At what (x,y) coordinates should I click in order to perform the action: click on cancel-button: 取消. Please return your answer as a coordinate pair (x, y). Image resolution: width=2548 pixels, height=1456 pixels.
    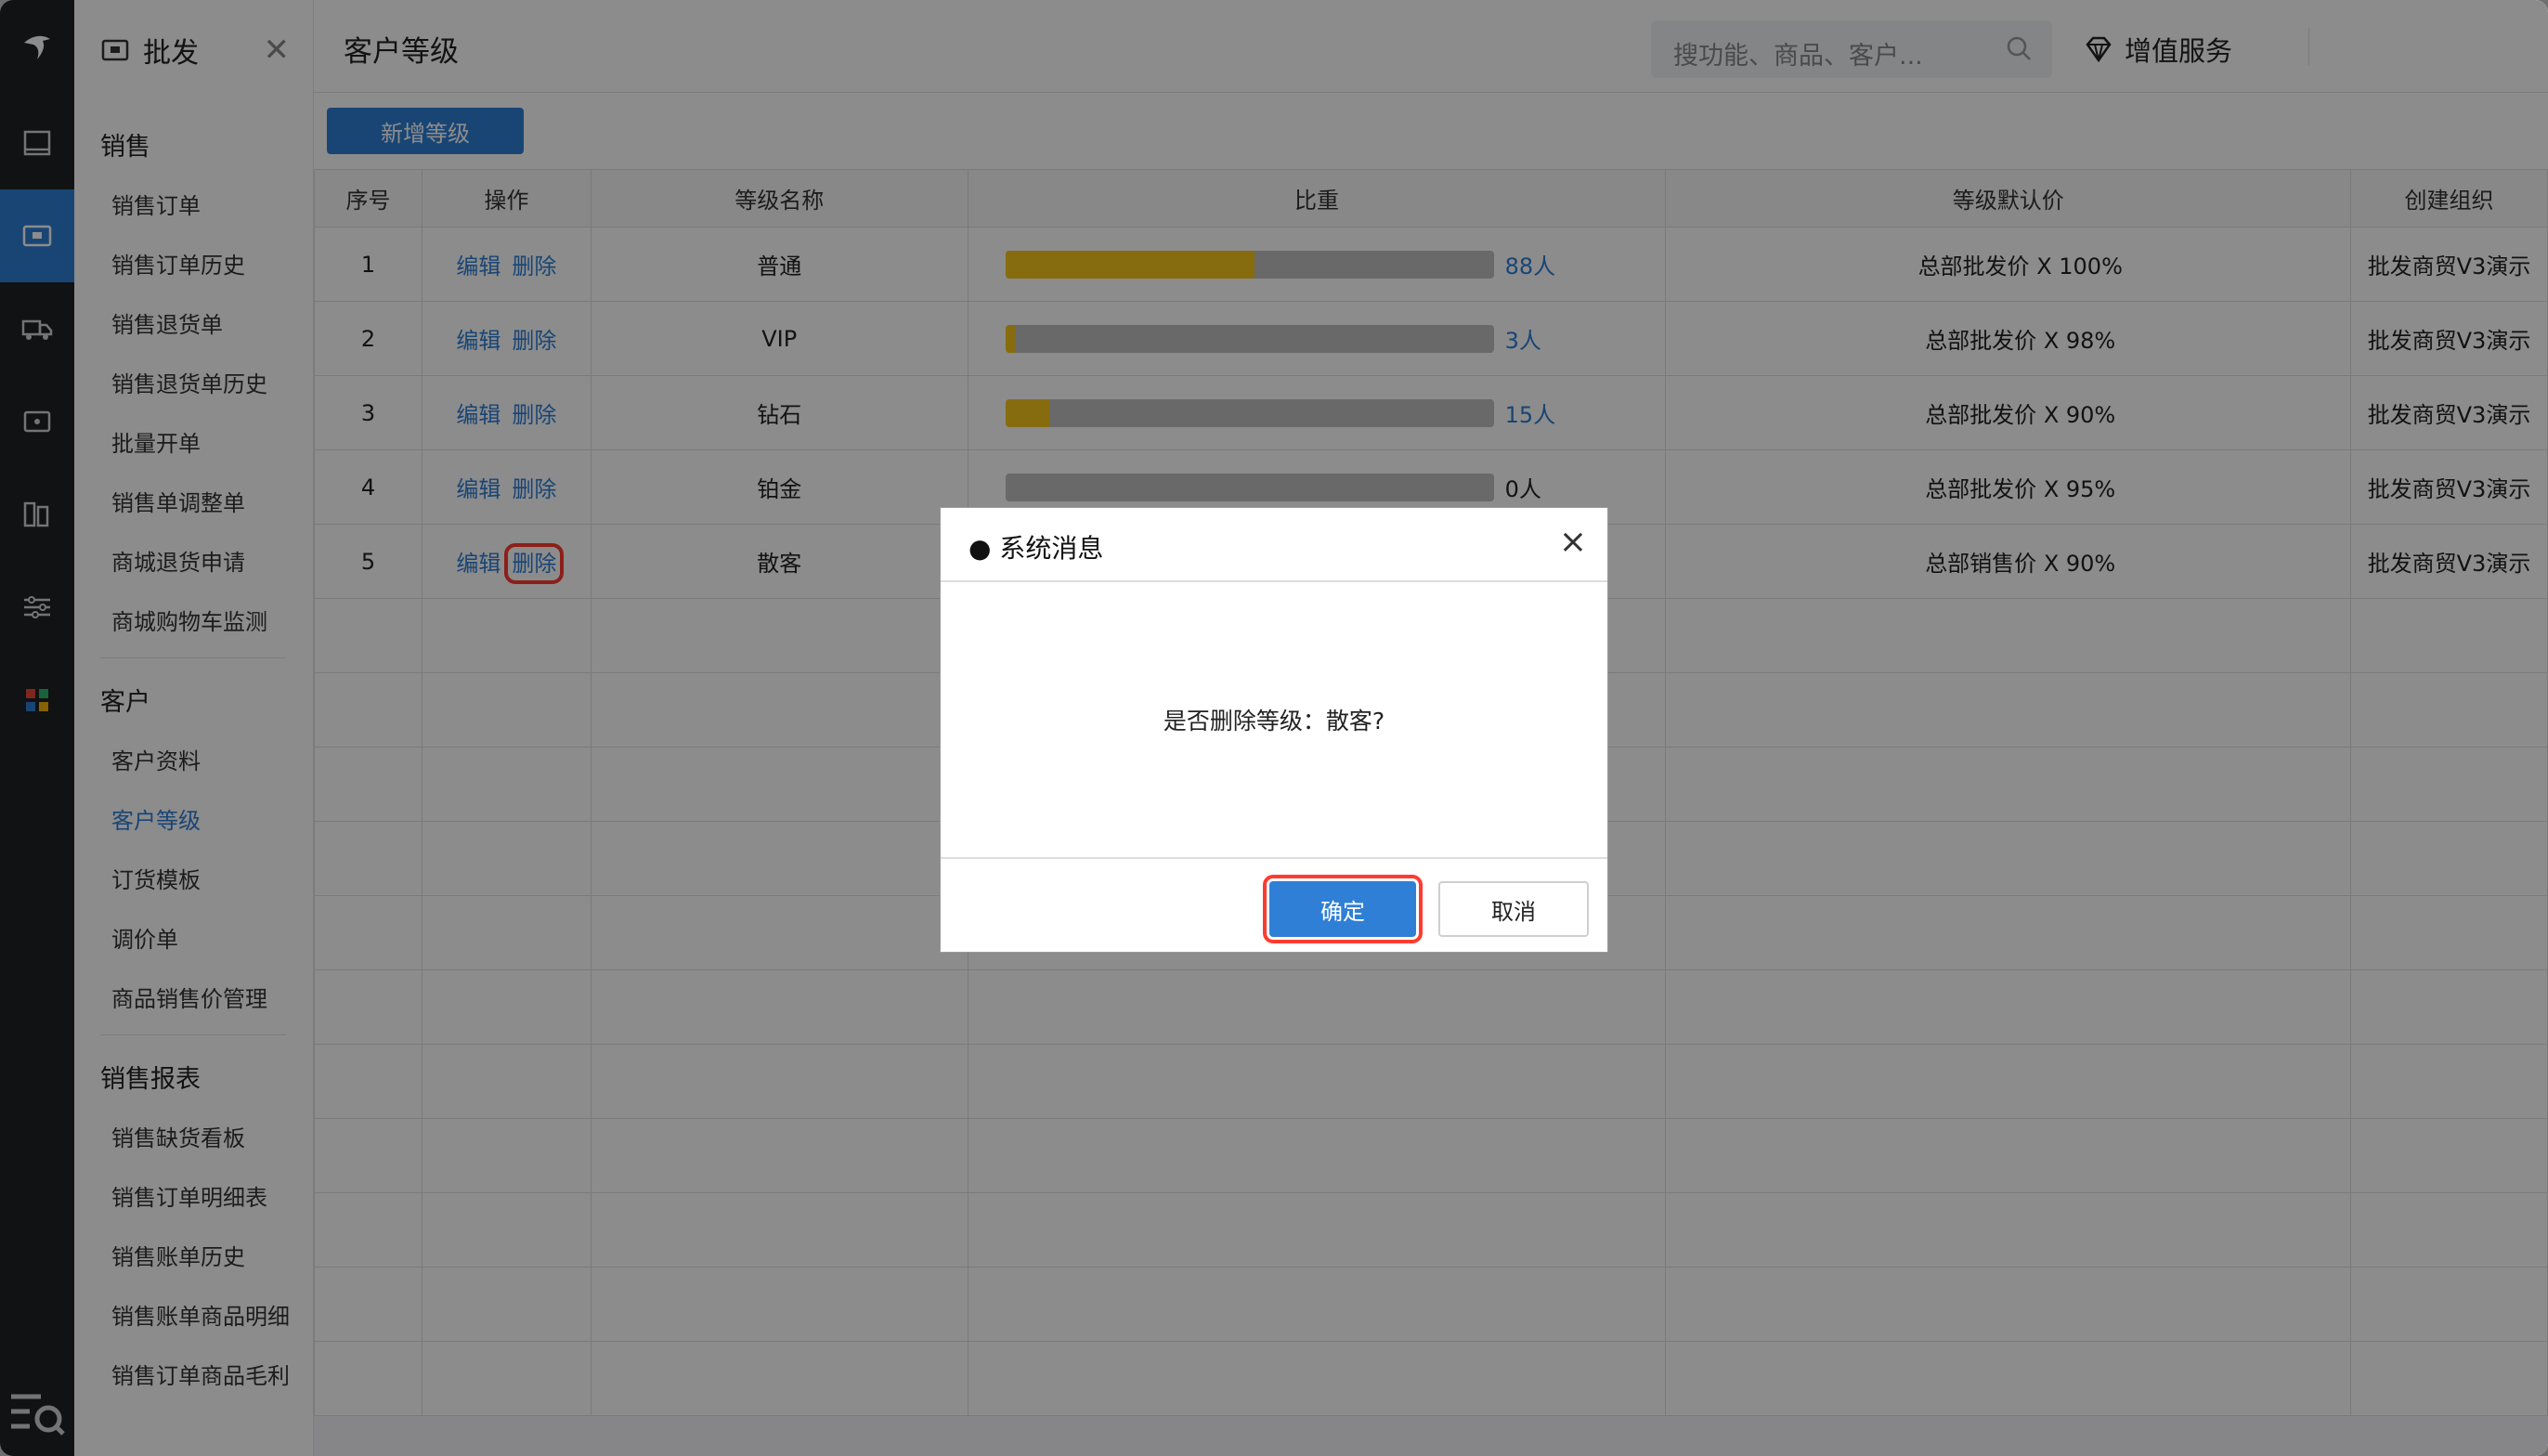
    Looking at the image, I should click on (1513, 909).